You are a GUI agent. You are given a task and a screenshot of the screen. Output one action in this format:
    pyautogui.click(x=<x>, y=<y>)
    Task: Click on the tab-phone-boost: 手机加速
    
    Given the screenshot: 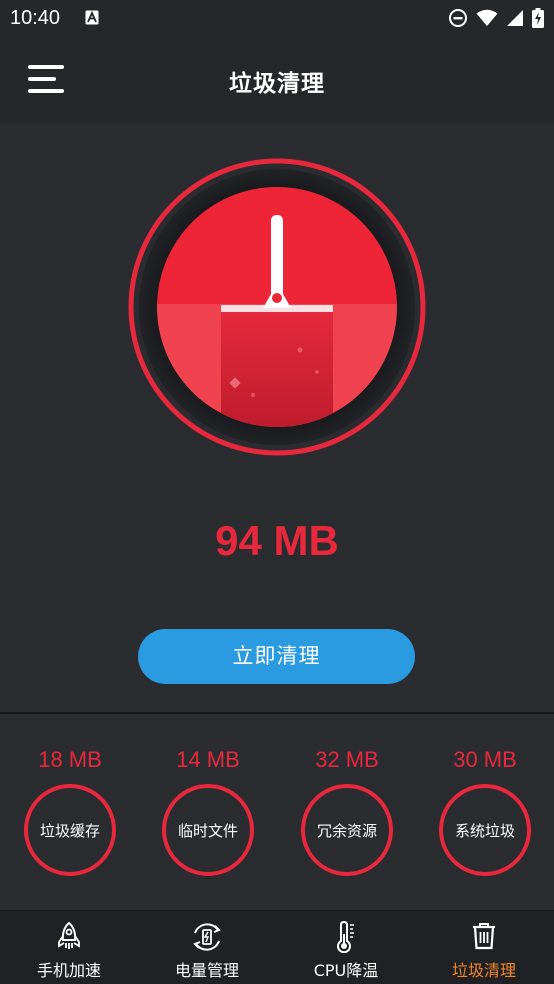 What is the action you would take?
    pyautogui.click(x=69, y=947)
    